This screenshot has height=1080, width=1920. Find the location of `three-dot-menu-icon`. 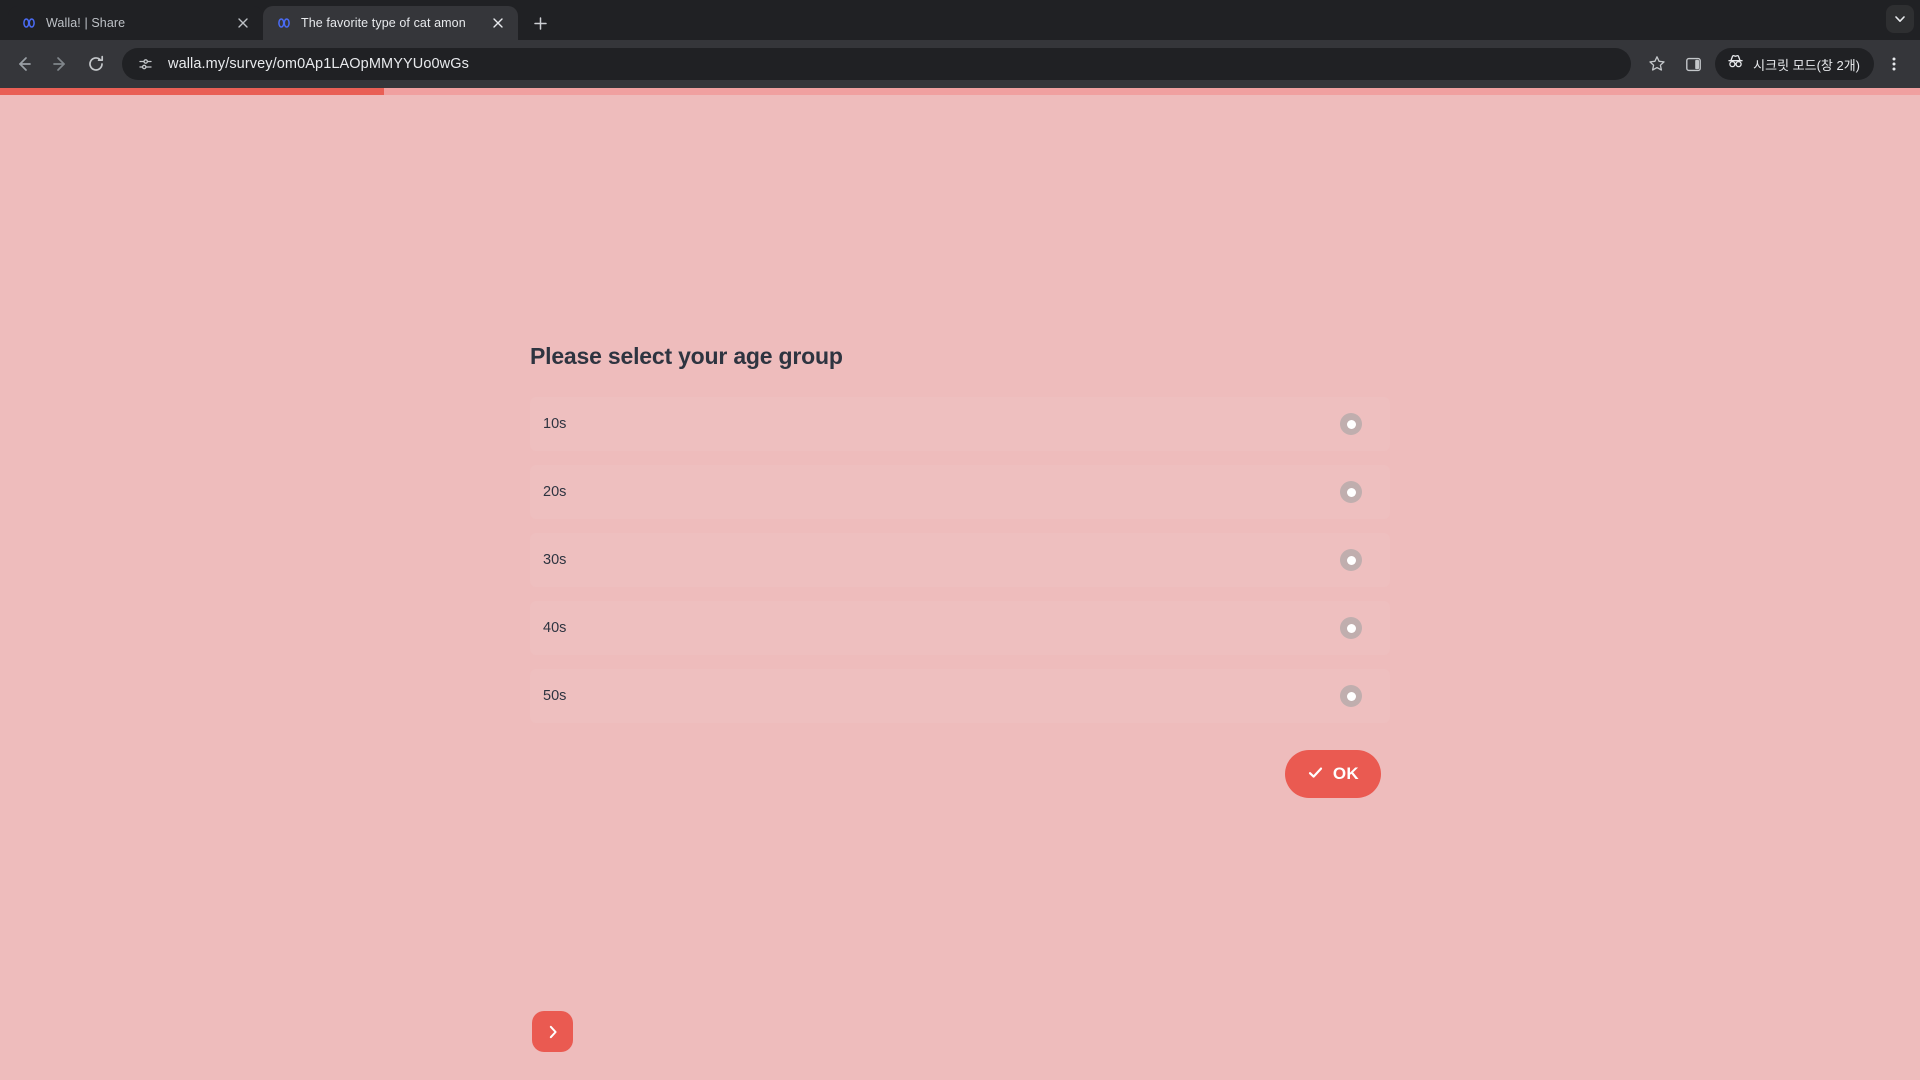

three-dot-menu-icon is located at coordinates (1894, 64).